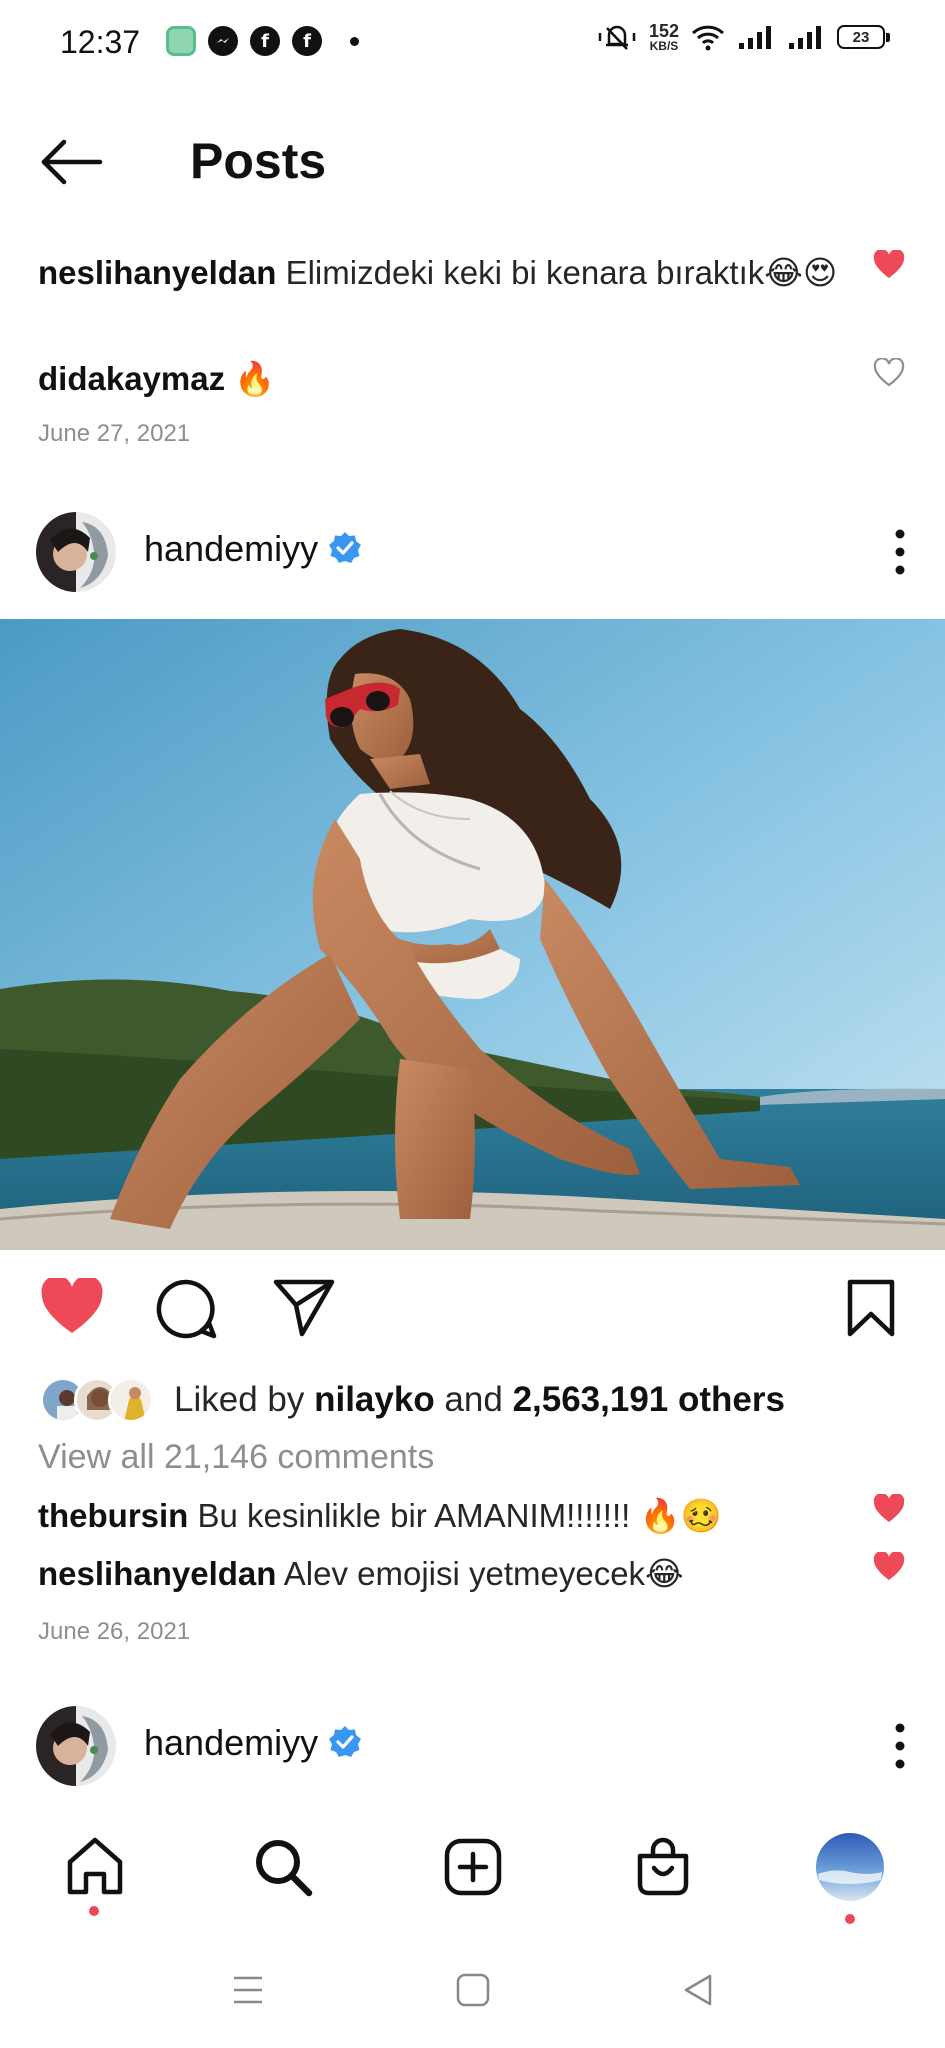 This screenshot has width=945, height=2048. I want to click on menu-icon, so click(248, 1990).